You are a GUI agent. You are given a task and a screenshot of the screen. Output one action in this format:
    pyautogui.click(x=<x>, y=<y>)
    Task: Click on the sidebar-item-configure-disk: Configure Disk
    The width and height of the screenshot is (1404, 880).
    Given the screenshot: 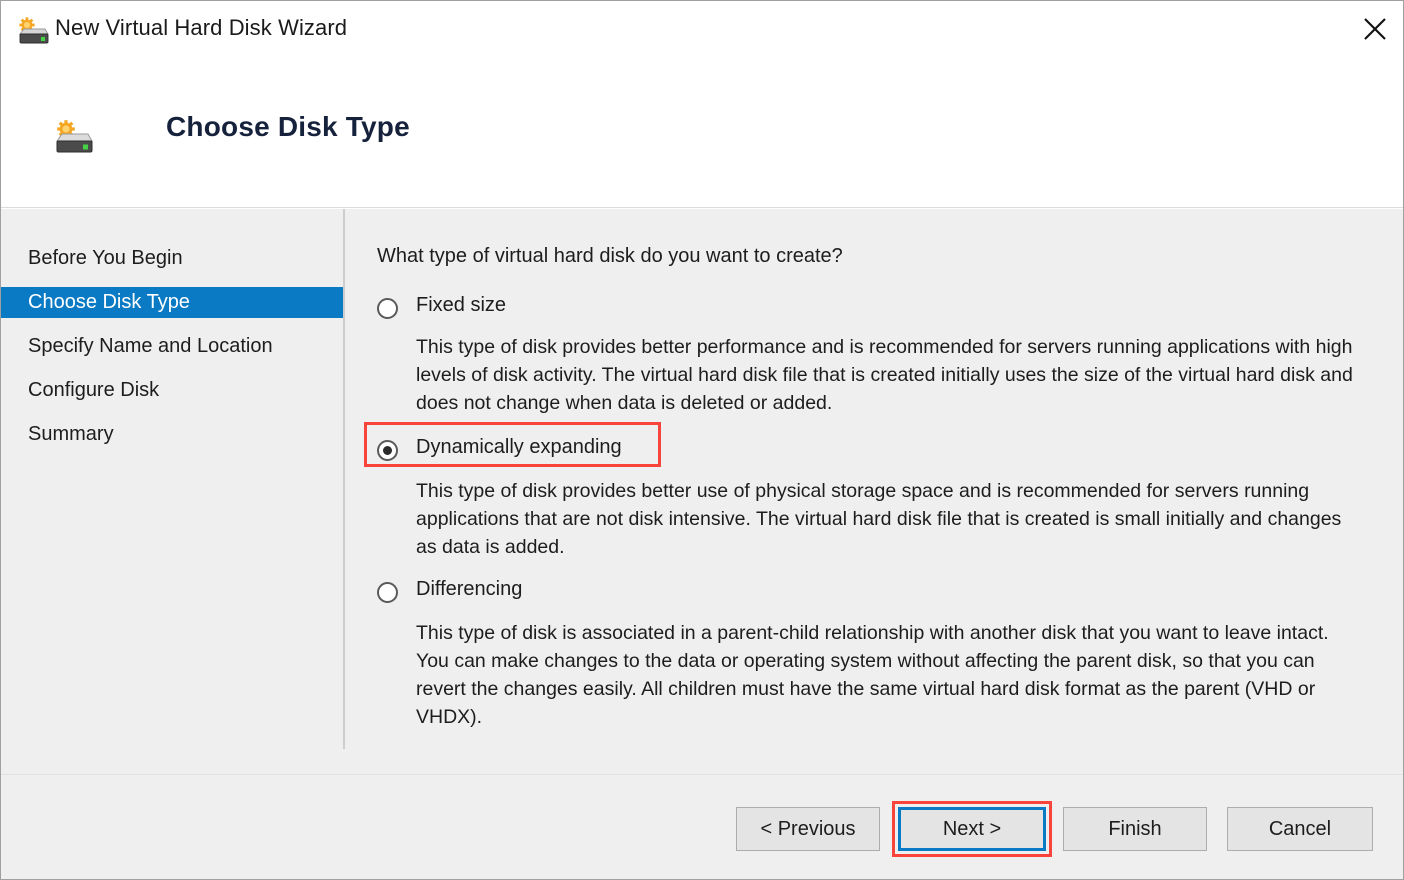 What is the action you would take?
    pyautogui.click(x=172, y=390)
    